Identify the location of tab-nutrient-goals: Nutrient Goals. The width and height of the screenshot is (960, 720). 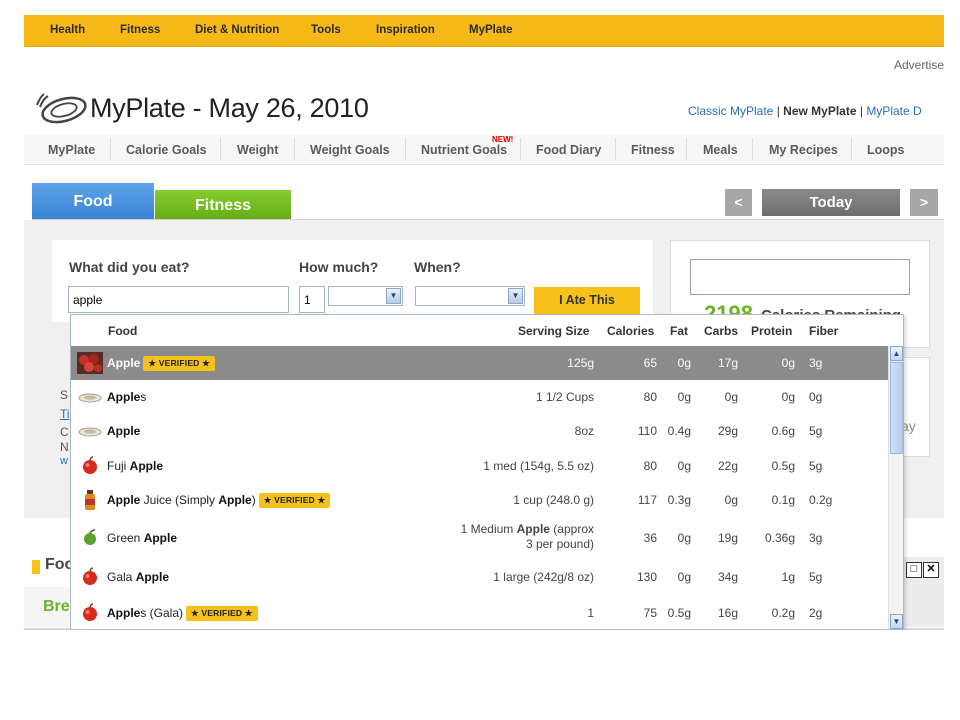
(464, 150).